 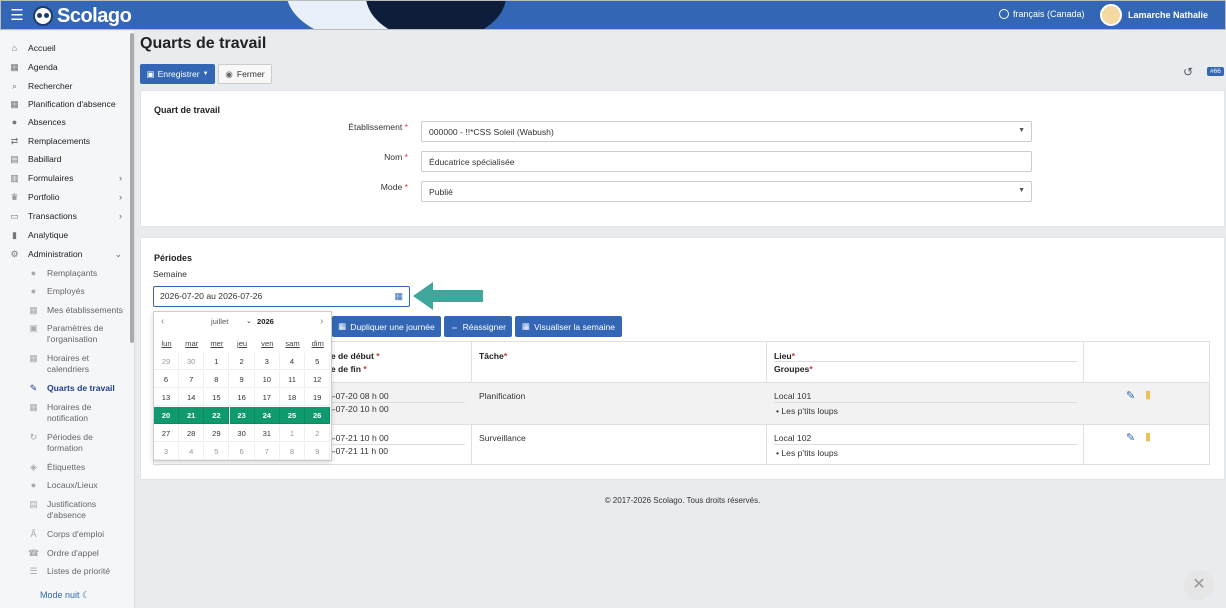 I want to click on calendar-day: 23, so click(x=242, y=415).